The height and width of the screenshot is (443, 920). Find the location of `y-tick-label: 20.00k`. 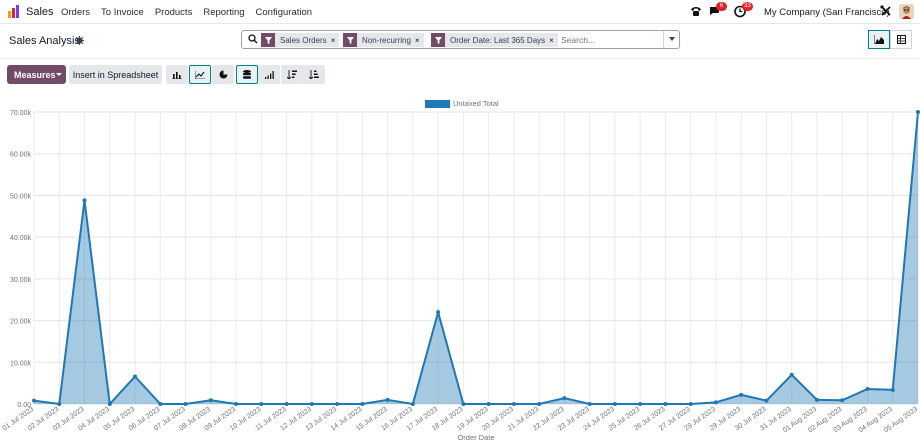

y-tick-label: 20.00k is located at coordinates (21, 322).